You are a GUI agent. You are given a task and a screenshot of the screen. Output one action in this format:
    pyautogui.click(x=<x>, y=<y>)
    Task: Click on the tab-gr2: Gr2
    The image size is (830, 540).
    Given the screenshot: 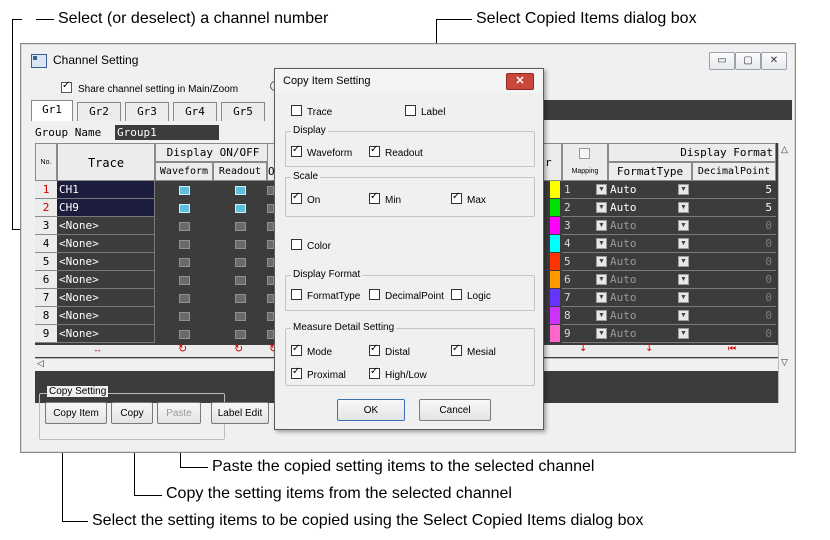 What is the action you would take?
    pyautogui.click(x=99, y=111)
    